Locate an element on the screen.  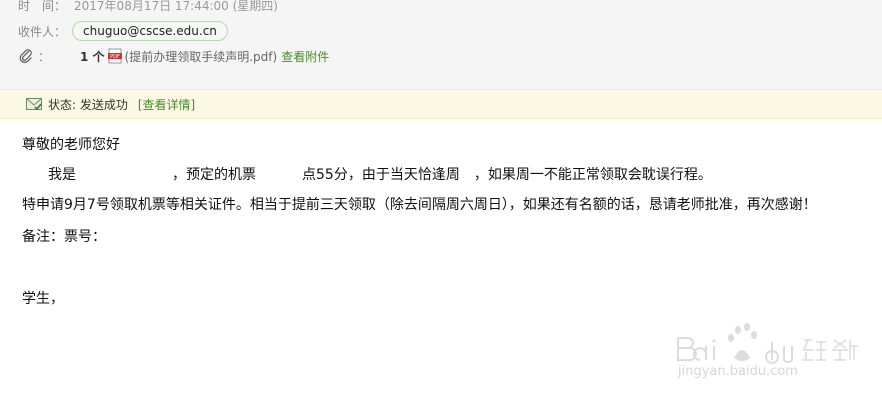
attachment-row: ： 1 个 PDF (提前办理领取手续声明.pdf) 查看附件 is located at coordinates (173, 56).